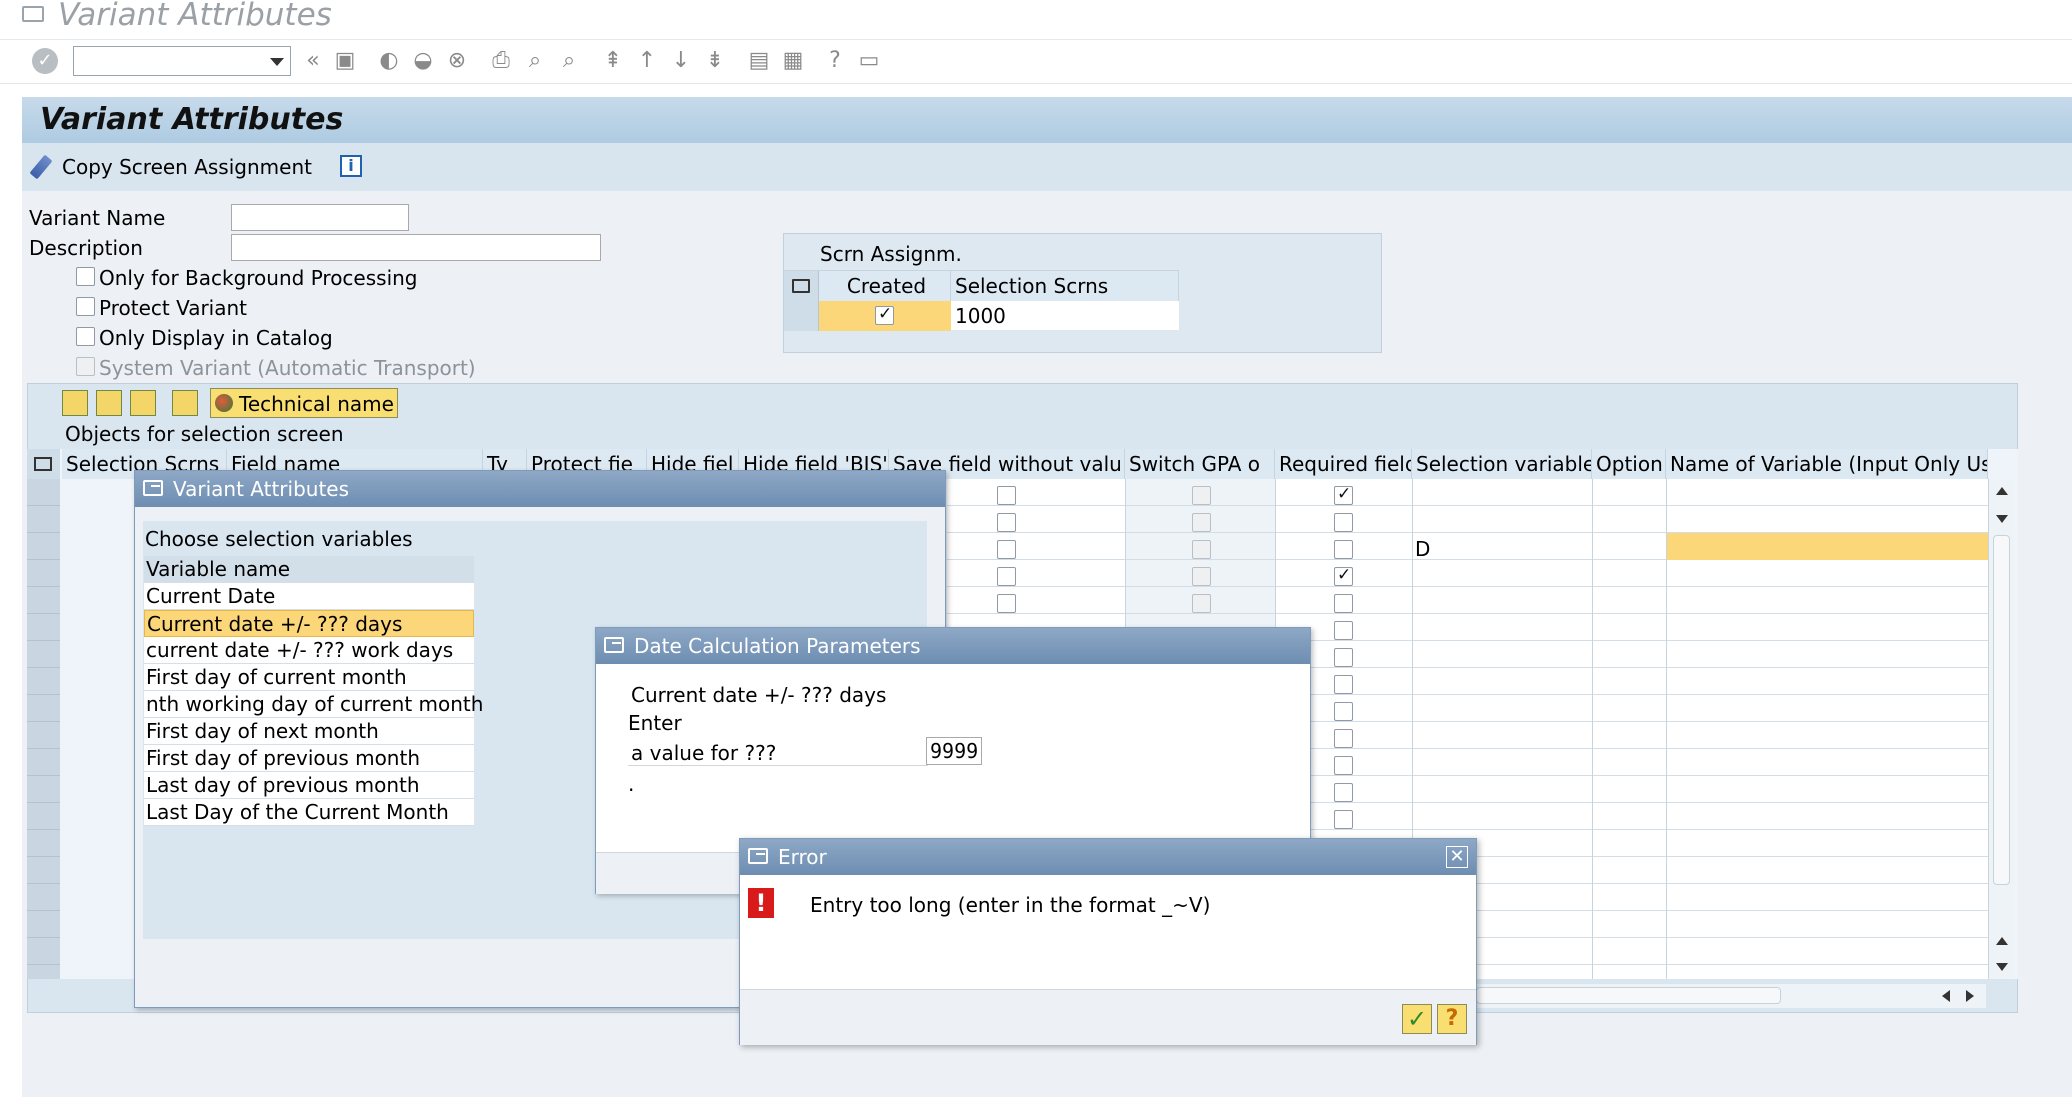 Image resolution: width=2072 pixels, height=1097 pixels. I want to click on col-required-field: Required field, so click(1343, 464).